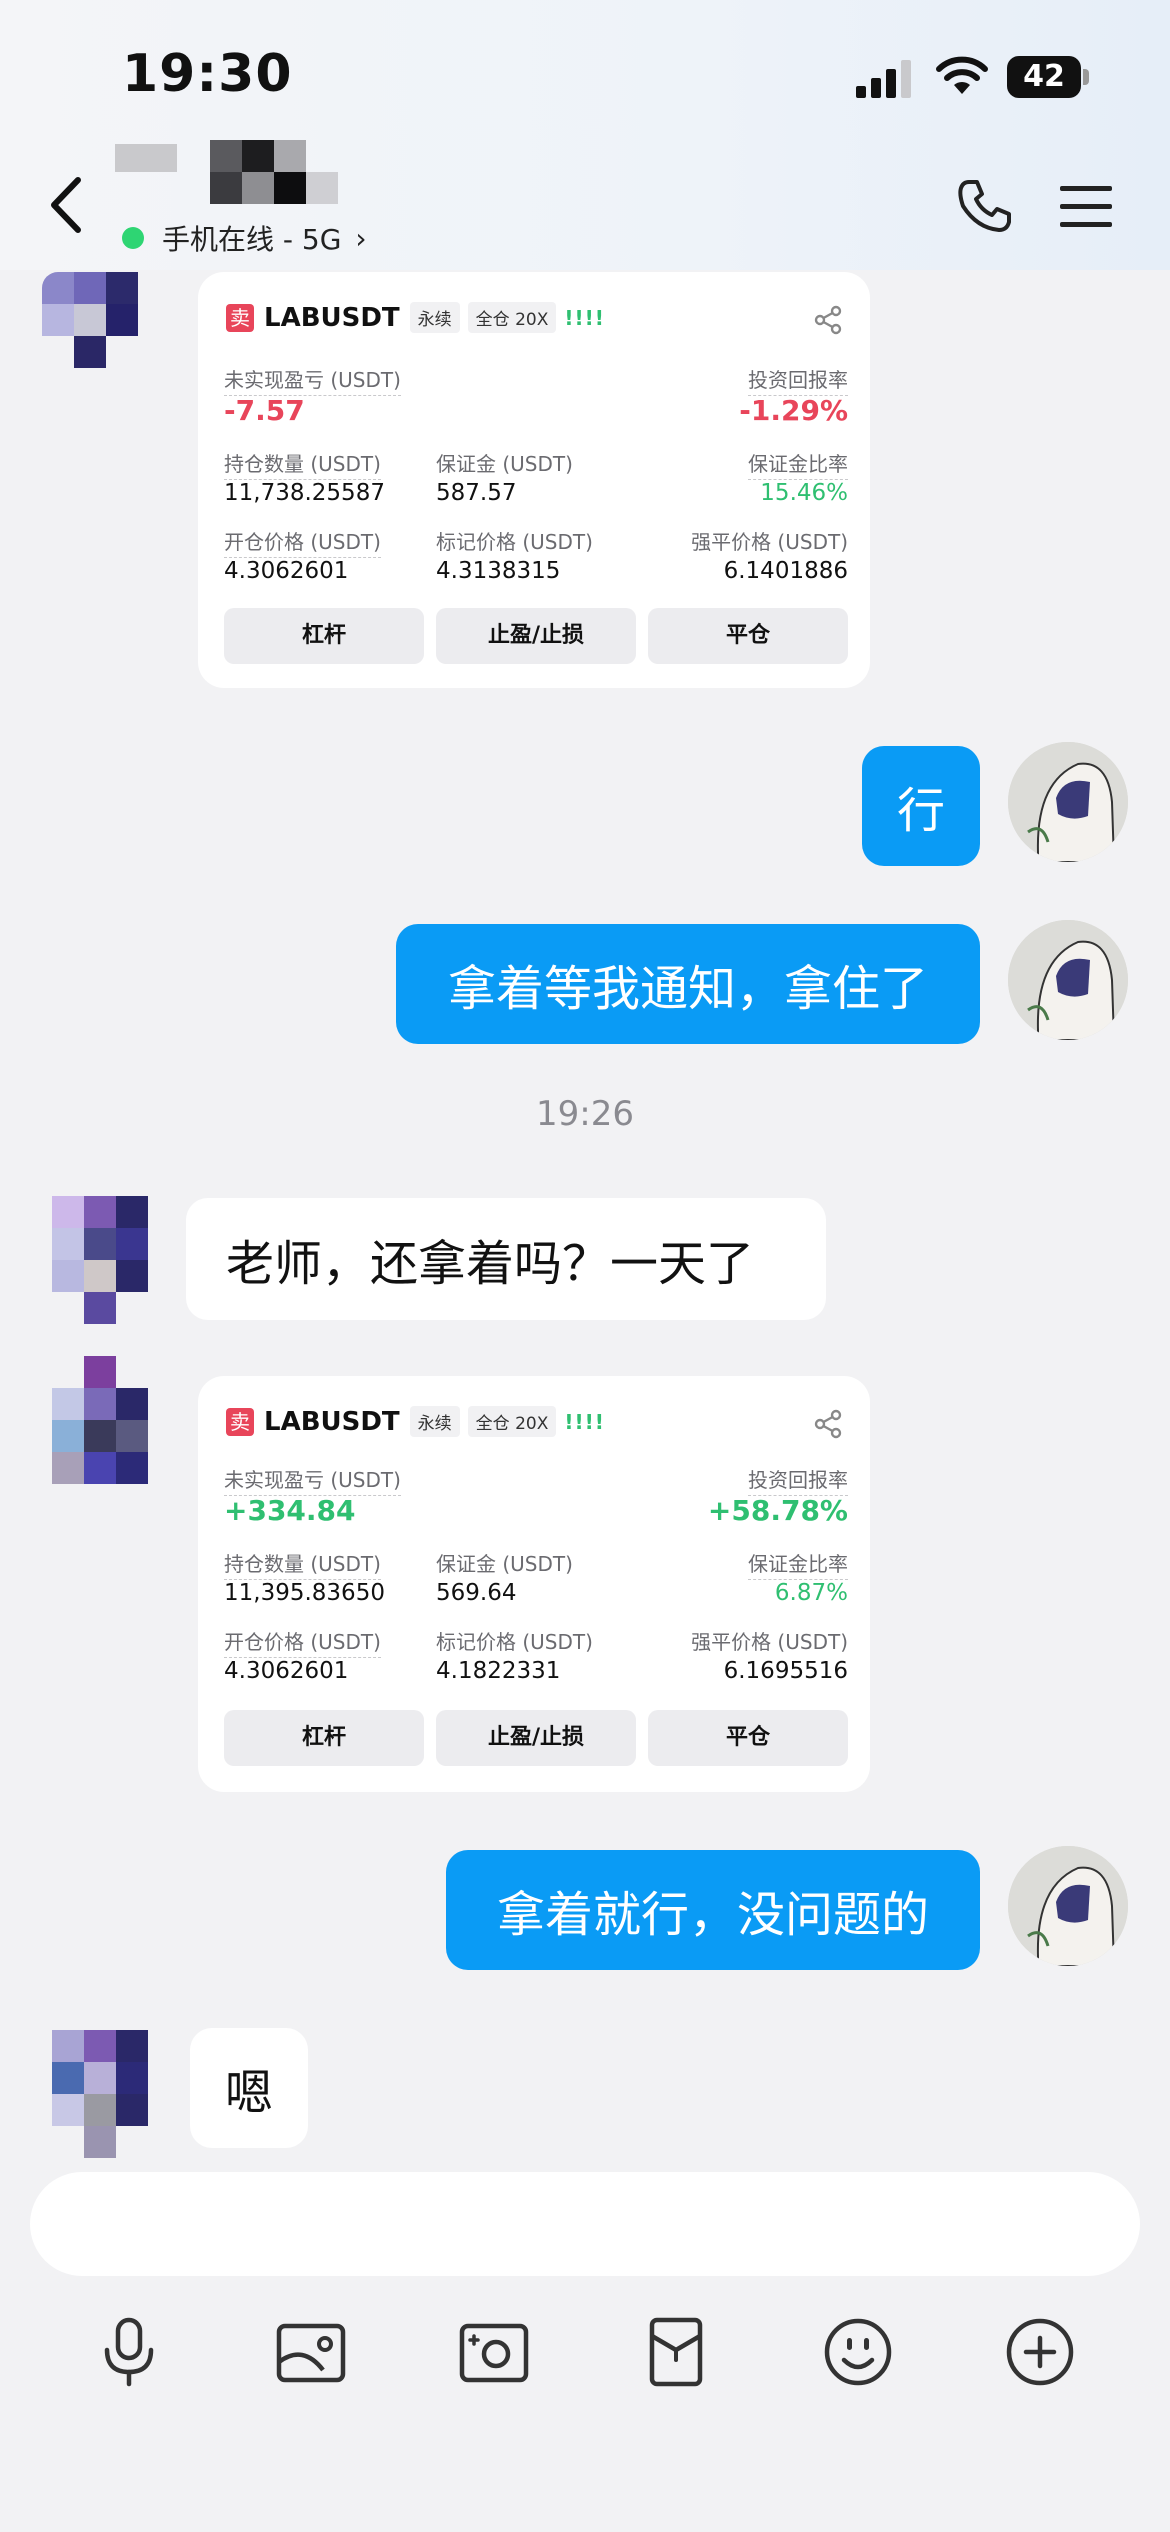 This screenshot has height=2532, width=1170. Describe the element at coordinates (230, 173) in the screenshot. I see `contact-name-pixelated` at that location.